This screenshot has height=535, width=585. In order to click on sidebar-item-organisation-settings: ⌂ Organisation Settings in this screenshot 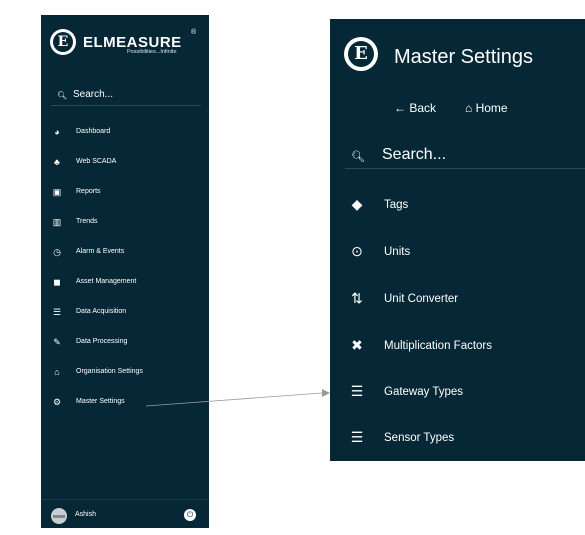, I will do `click(126, 374)`.